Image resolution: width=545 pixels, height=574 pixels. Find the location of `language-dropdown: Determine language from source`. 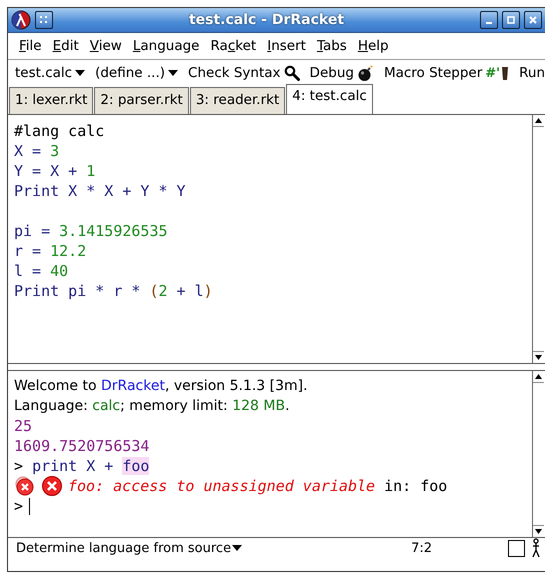

language-dropdown: Determine language from source is located at coordinates (129, 548).